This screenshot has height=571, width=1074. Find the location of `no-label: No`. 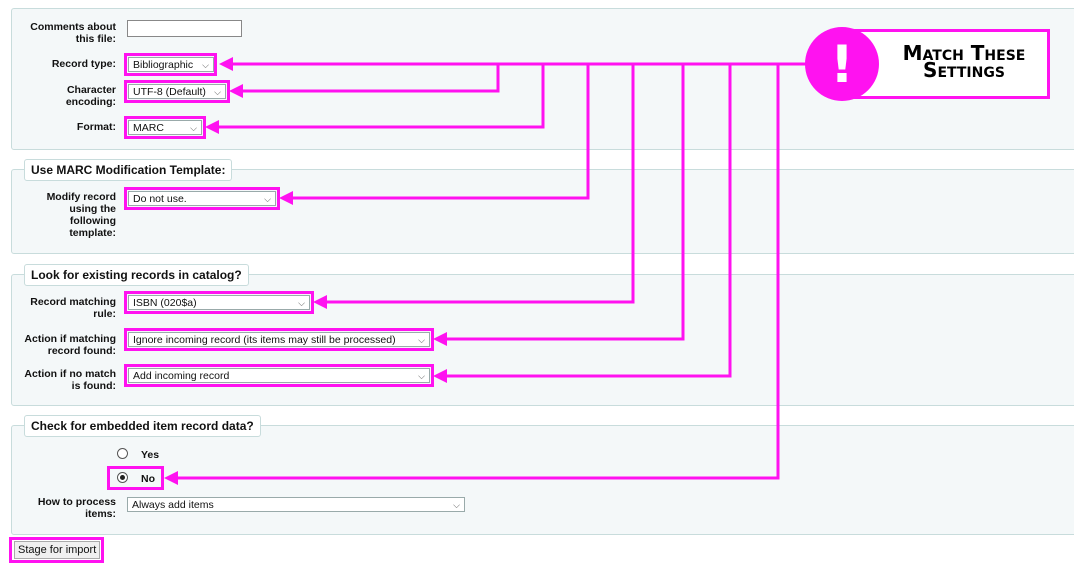

no-label: No is located at coordinates (148, 479).